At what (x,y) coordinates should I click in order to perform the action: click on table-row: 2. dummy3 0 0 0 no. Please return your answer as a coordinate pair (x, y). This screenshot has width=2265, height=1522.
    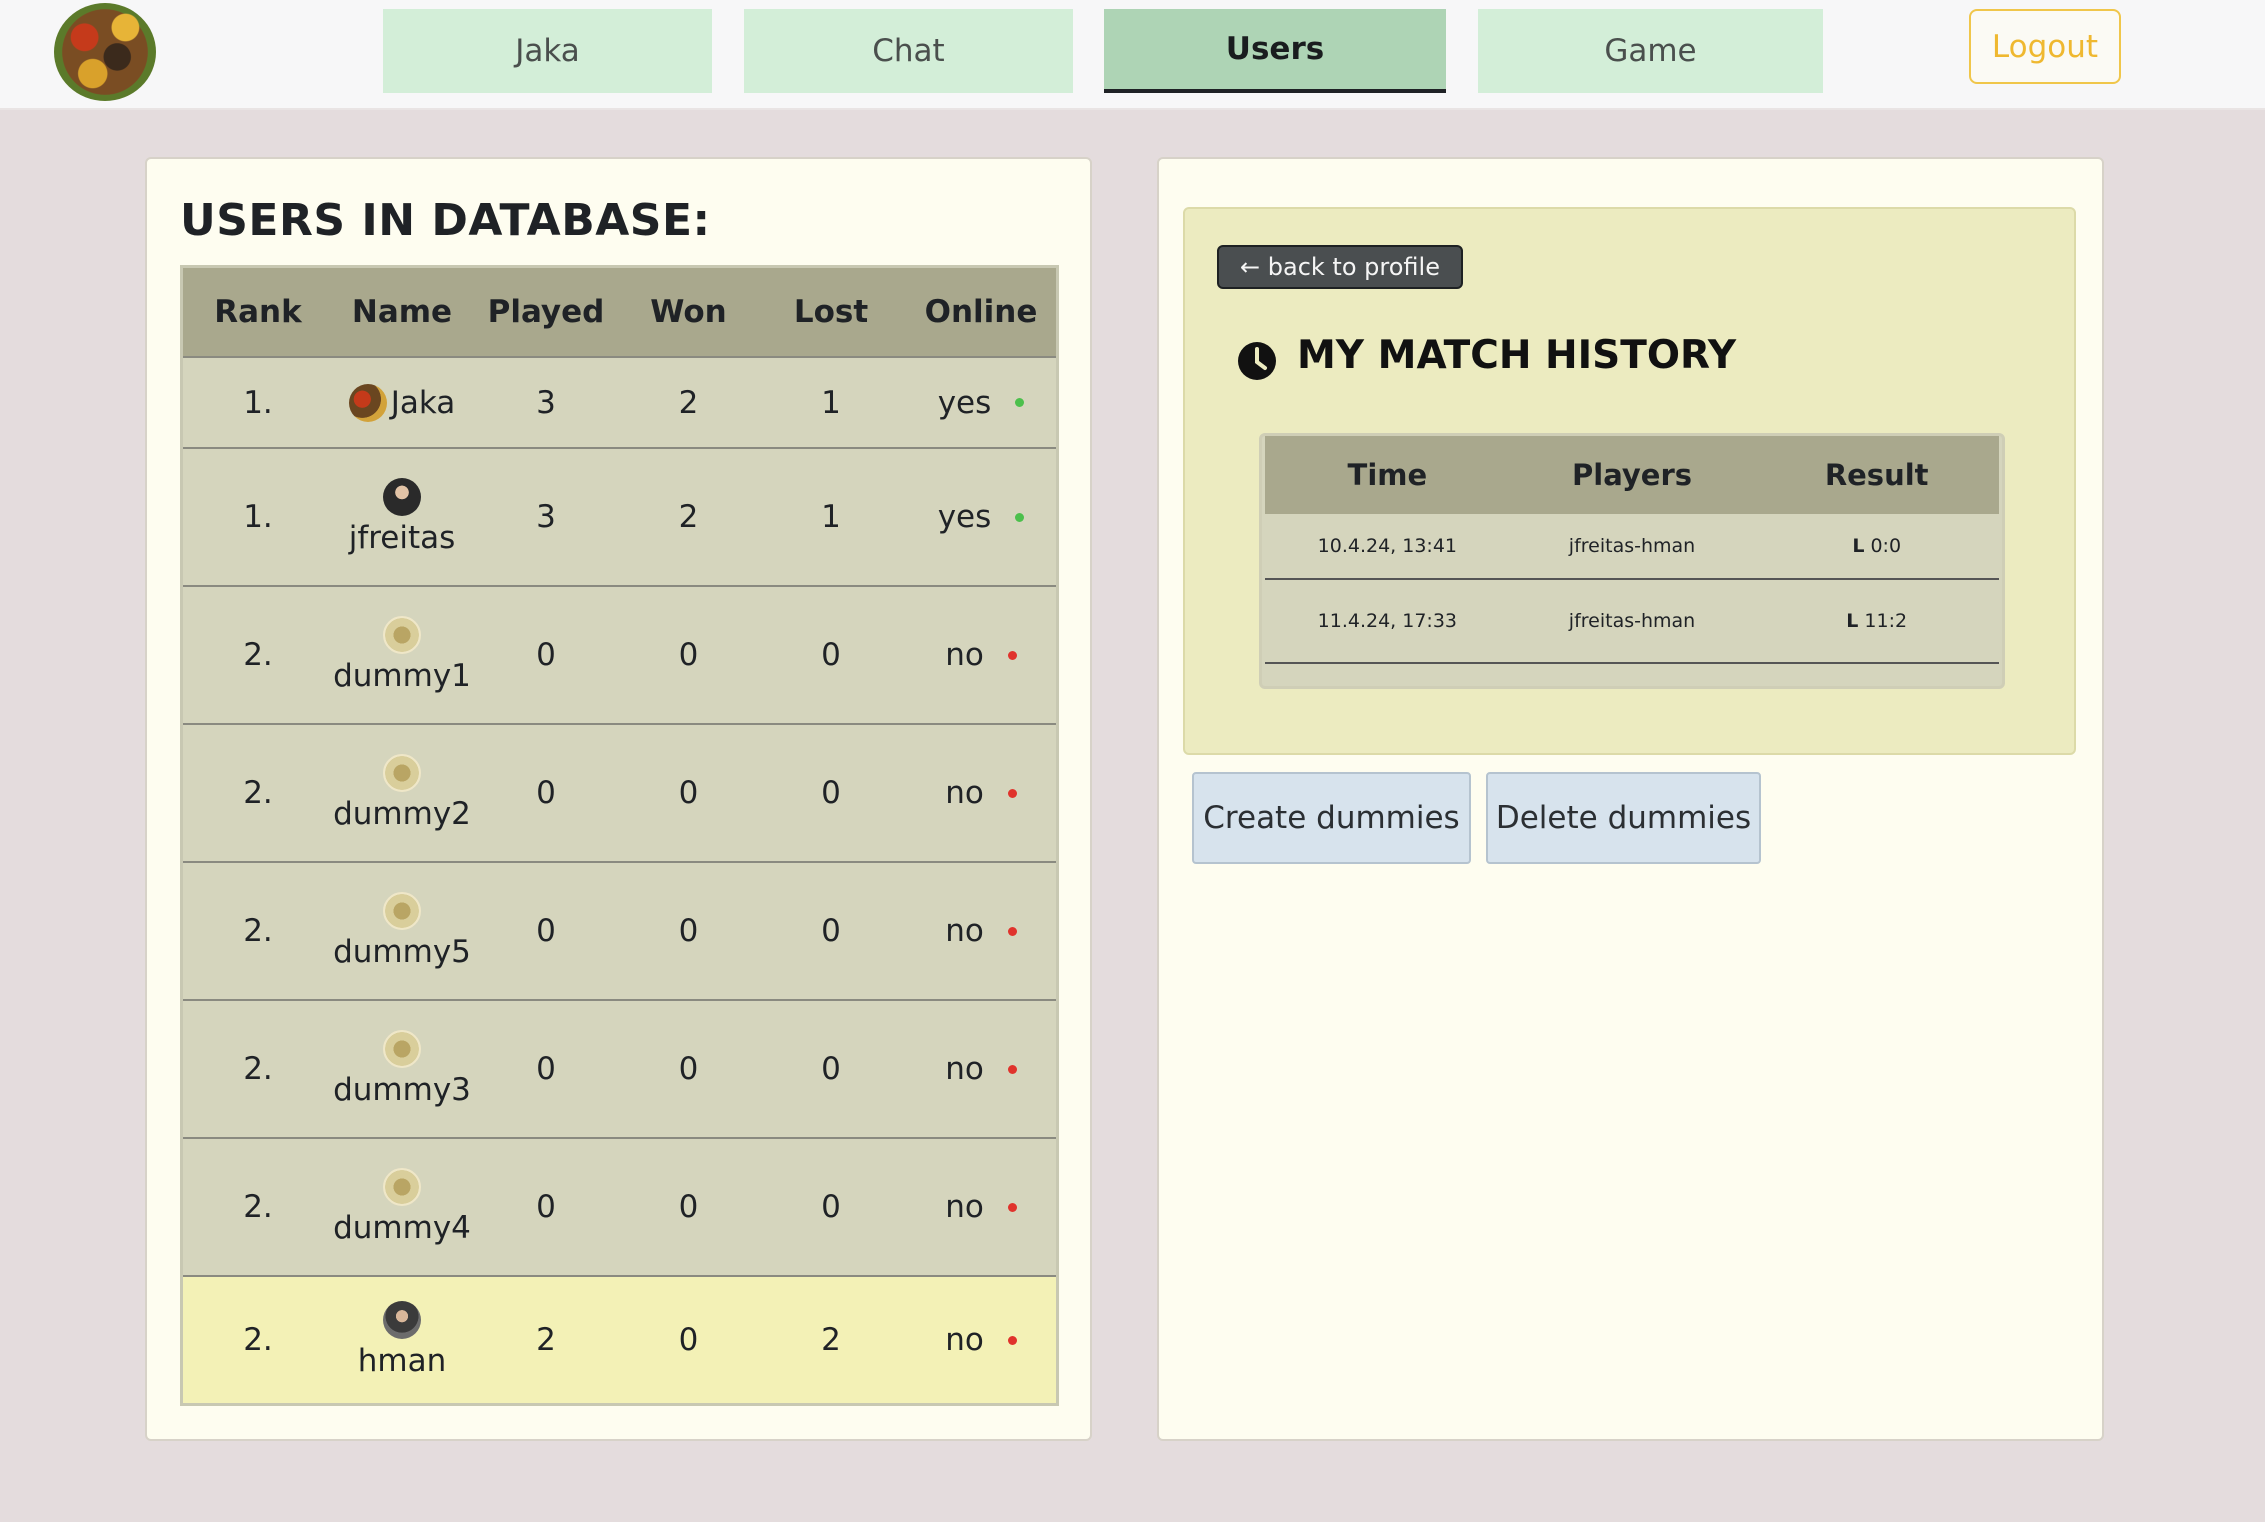
    Looking at the image, I should click on (619, 1070).